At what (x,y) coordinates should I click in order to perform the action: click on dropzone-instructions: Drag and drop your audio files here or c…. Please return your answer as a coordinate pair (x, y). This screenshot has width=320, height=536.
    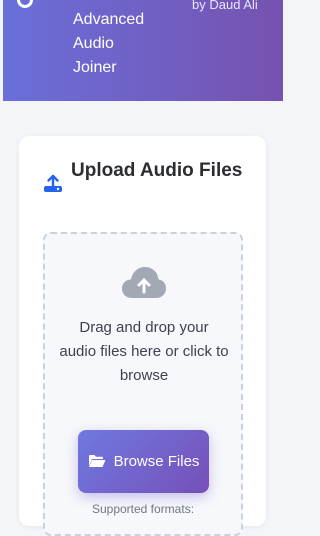
    Looking at the image, I should click on (144, 351).